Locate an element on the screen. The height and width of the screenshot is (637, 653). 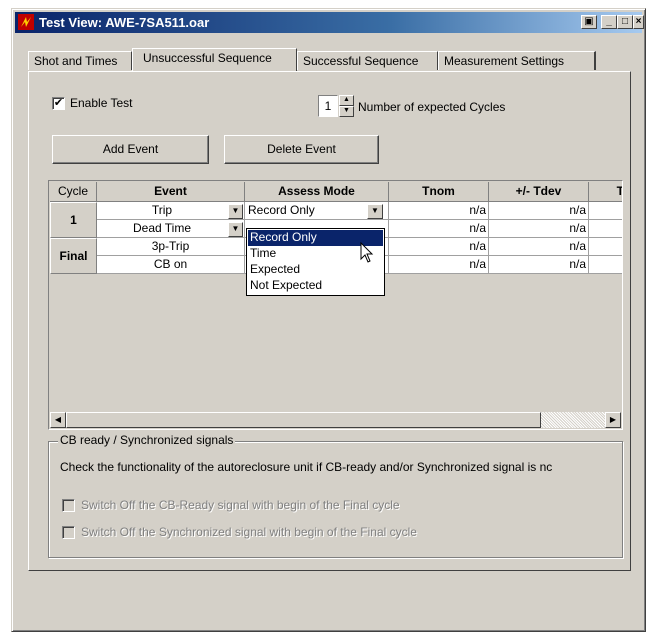
close-icon: × is located at coordinates (638, 21).